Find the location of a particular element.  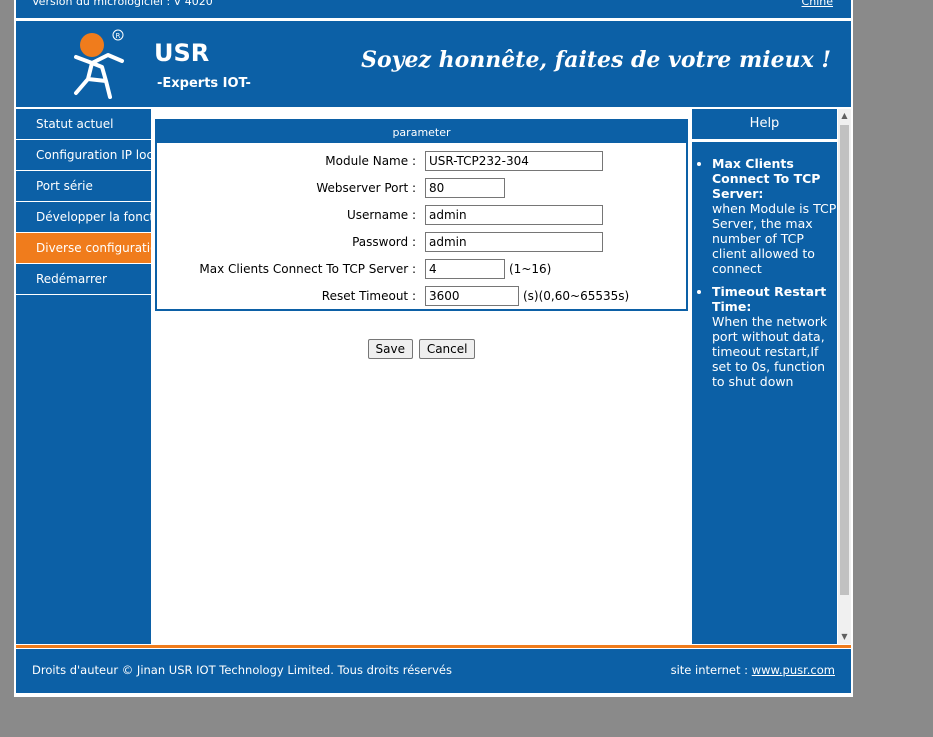

brand-name: USR is located at coordinates (182, 53).